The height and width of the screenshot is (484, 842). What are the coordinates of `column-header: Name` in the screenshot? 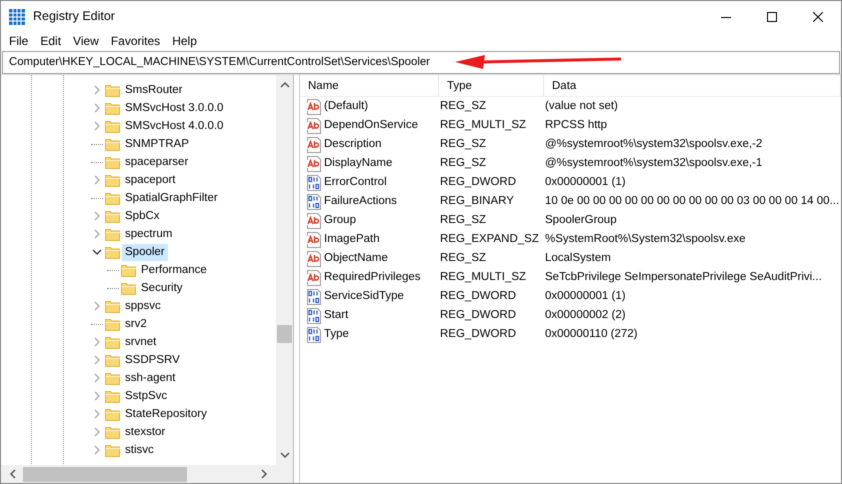 It's located at (369, 85).